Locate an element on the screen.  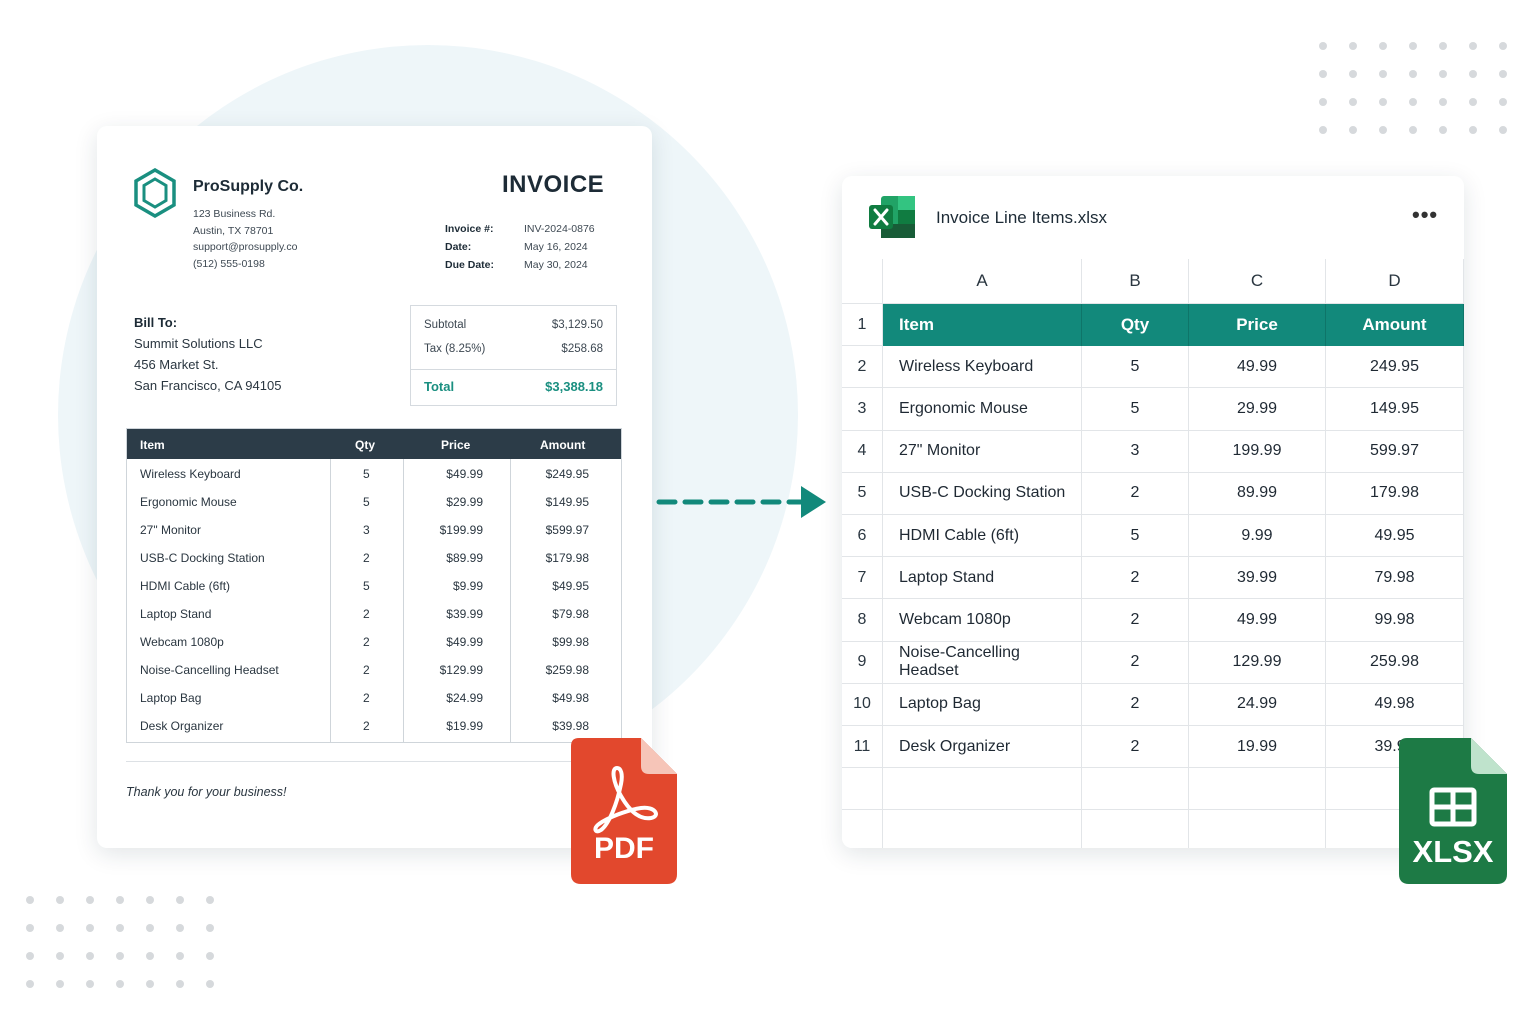
grid-cell: 179.98 is located at coordinates (1395, 493).